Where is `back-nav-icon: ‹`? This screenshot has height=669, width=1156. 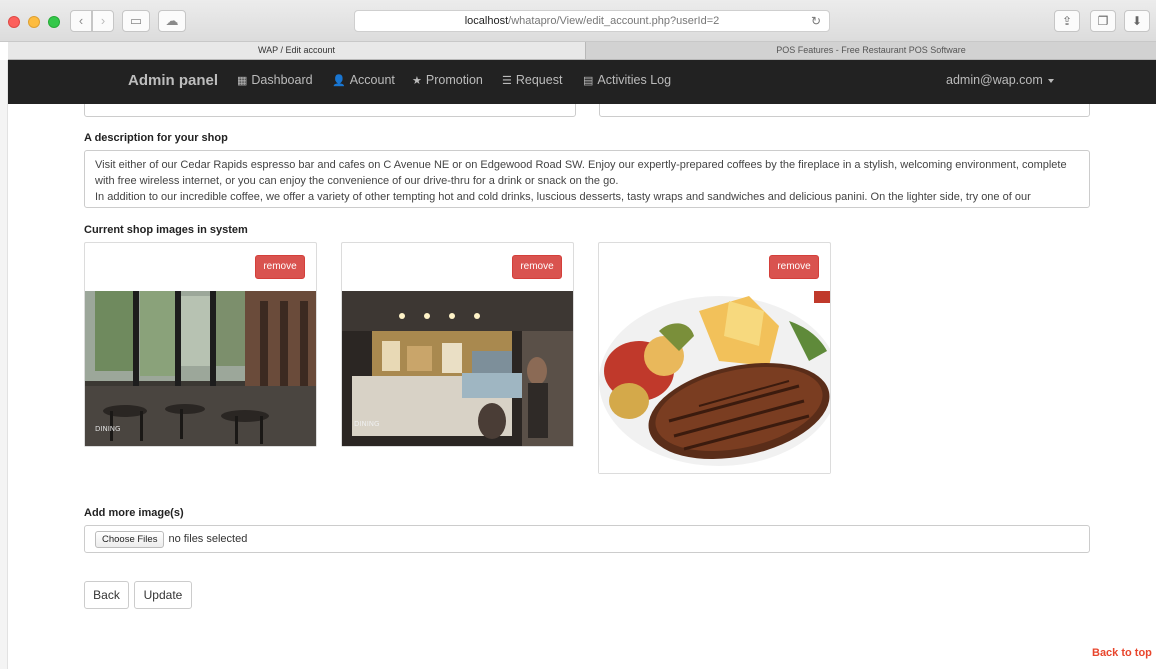 back-nav-icon: ‹ is located at coordinates (81, 21).